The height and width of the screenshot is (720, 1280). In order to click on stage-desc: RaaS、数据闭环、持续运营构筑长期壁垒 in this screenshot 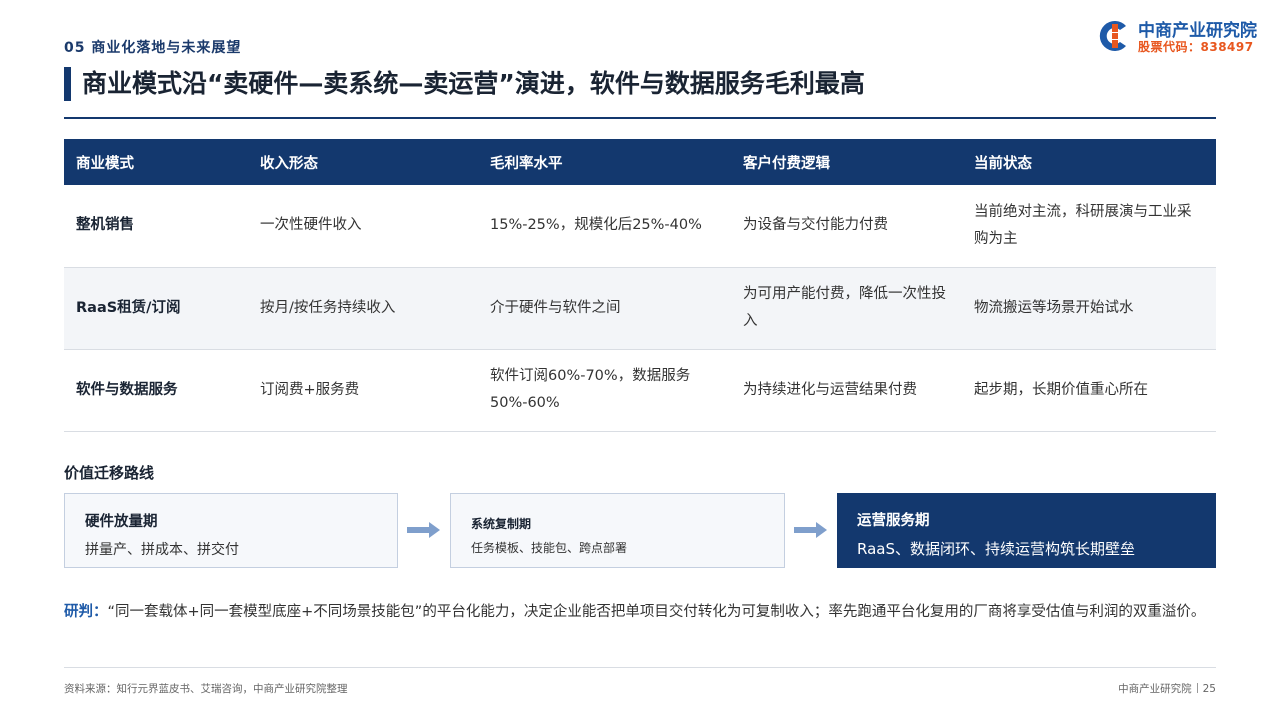, I will do `click(996, 549)`.